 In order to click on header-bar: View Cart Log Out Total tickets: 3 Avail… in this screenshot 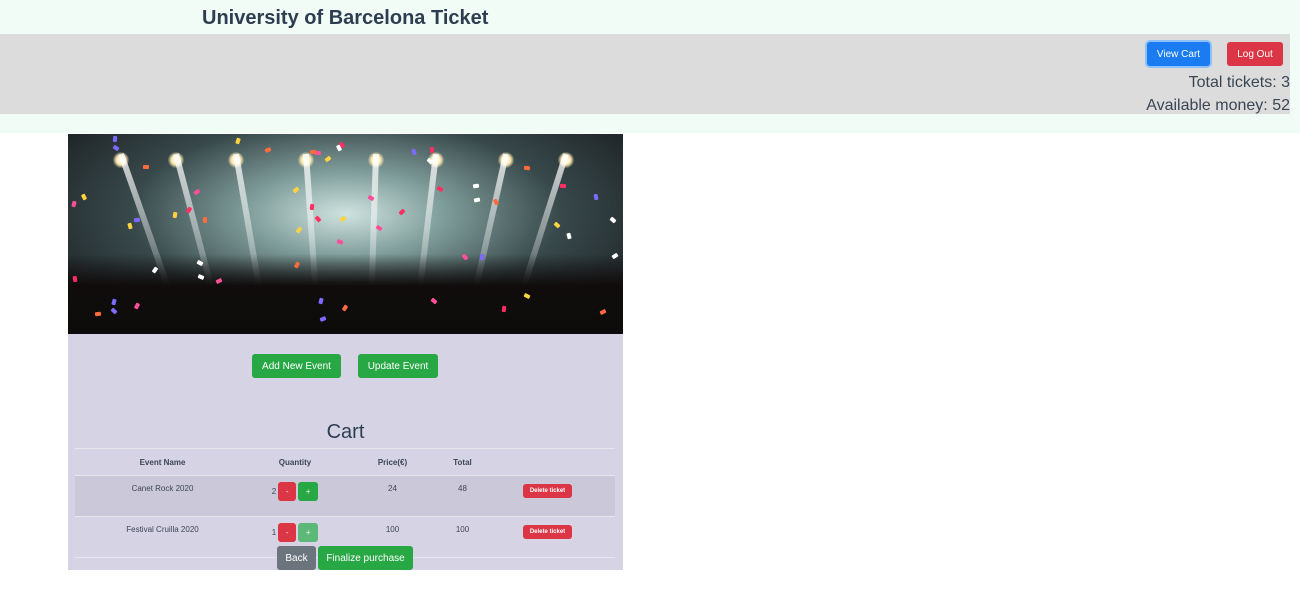, I will do `click(645, 74)`.